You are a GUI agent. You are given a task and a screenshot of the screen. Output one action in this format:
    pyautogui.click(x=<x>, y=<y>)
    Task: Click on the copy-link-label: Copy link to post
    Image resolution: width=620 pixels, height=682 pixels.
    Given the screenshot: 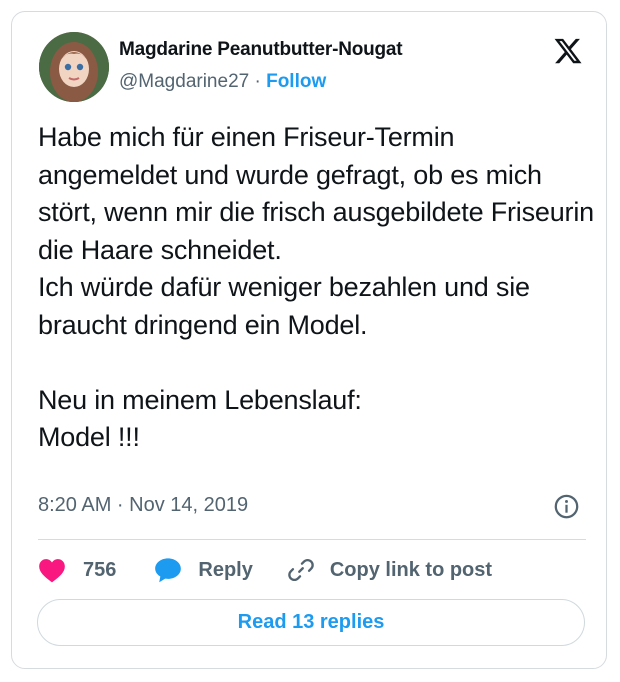 What is the action you would take?
    pyautogui.click(x=411, y=569)
    